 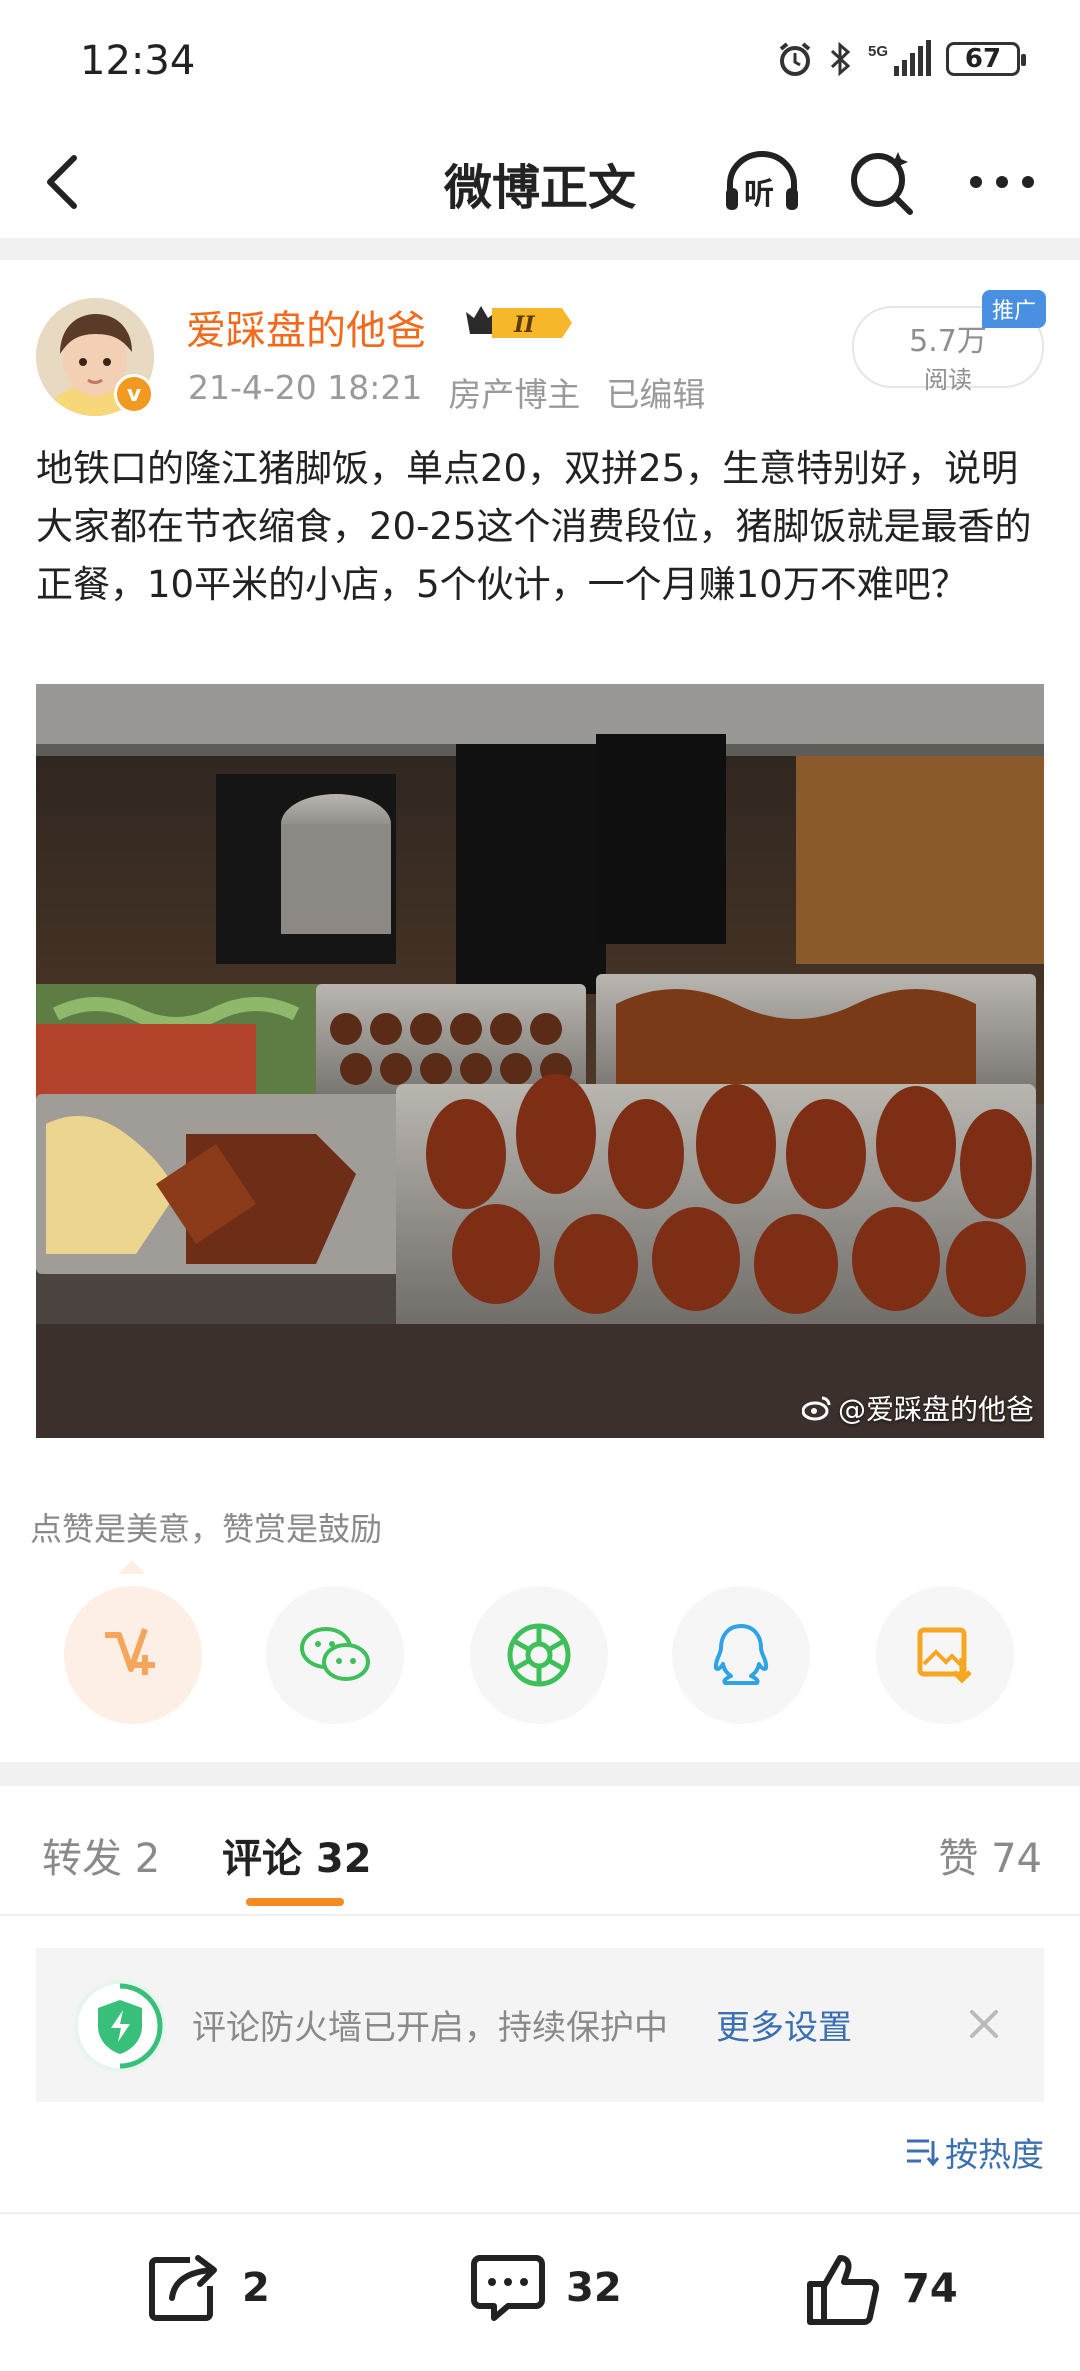 I want to click on battery-indicator: 67, so click(x=986, y=59).